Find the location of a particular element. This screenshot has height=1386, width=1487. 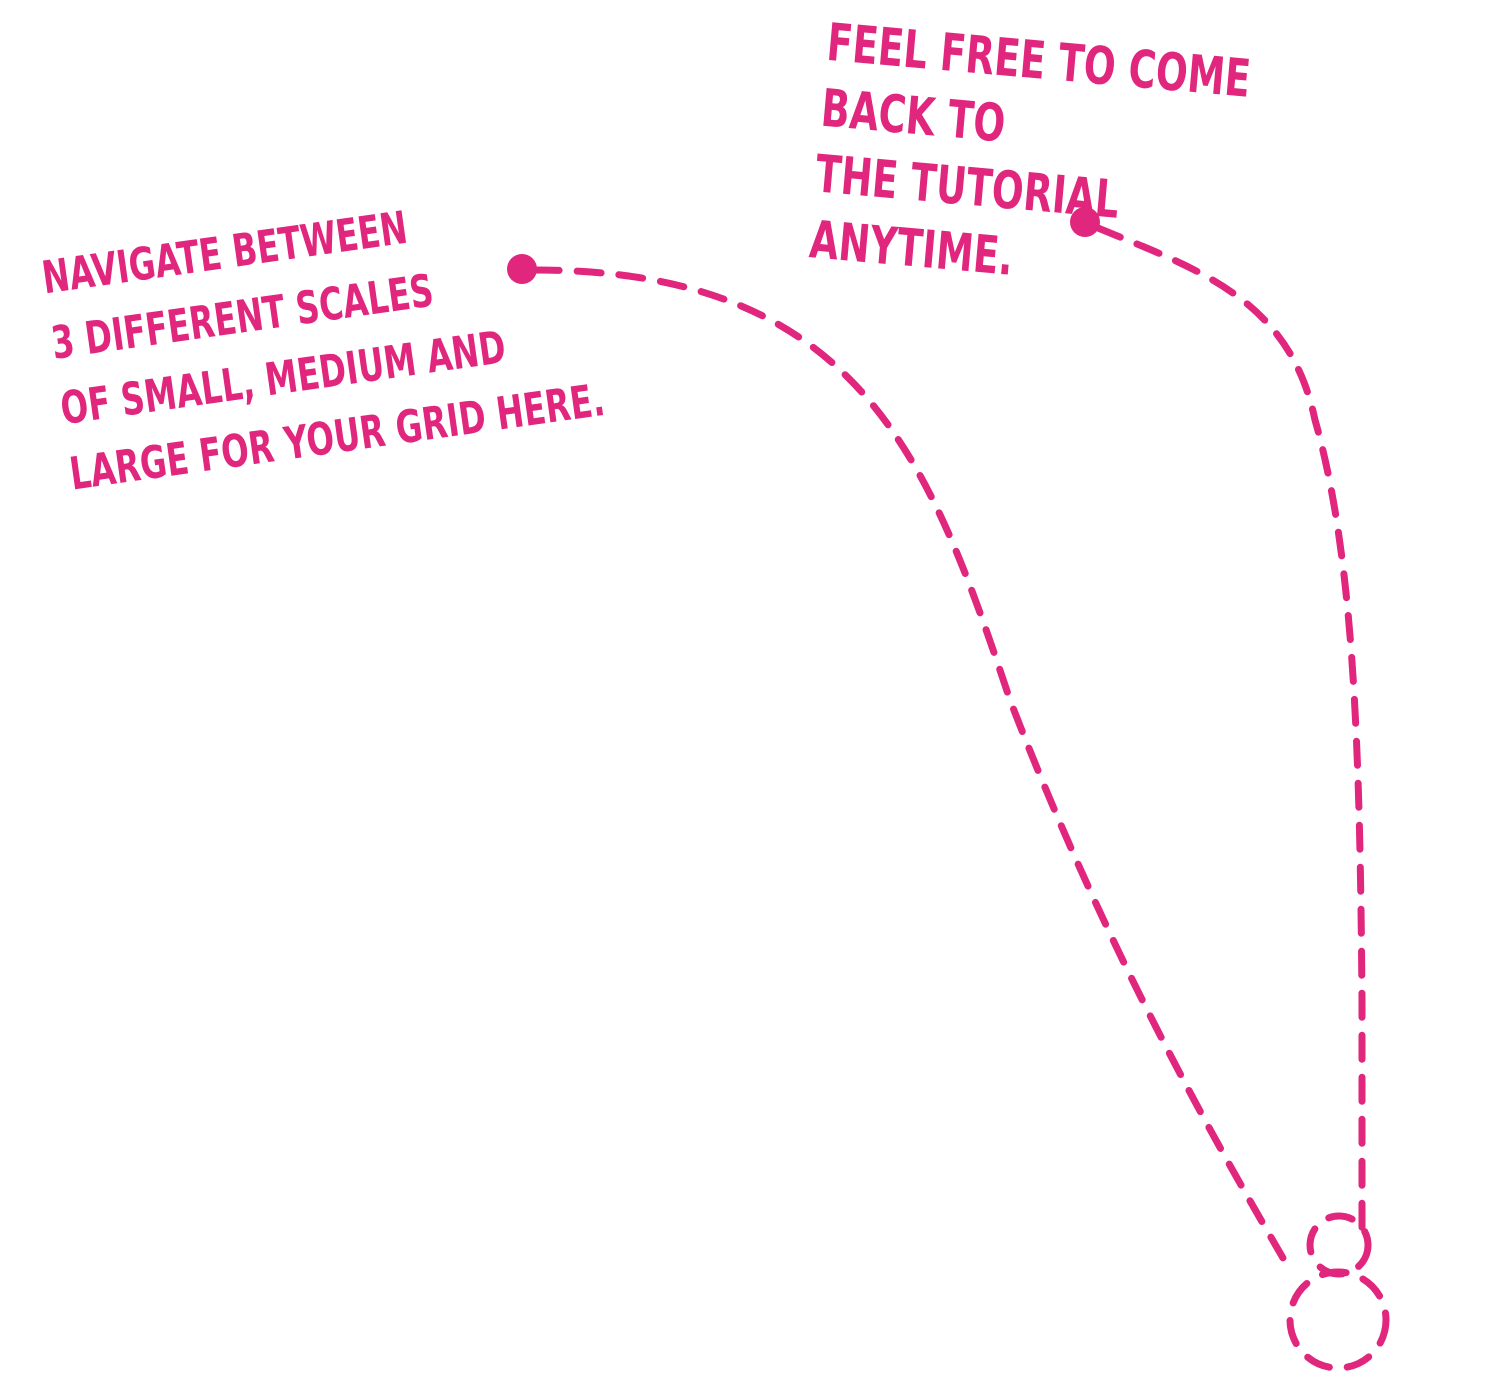

tutorial-connector-dot is located at coordinates (1085, 222).